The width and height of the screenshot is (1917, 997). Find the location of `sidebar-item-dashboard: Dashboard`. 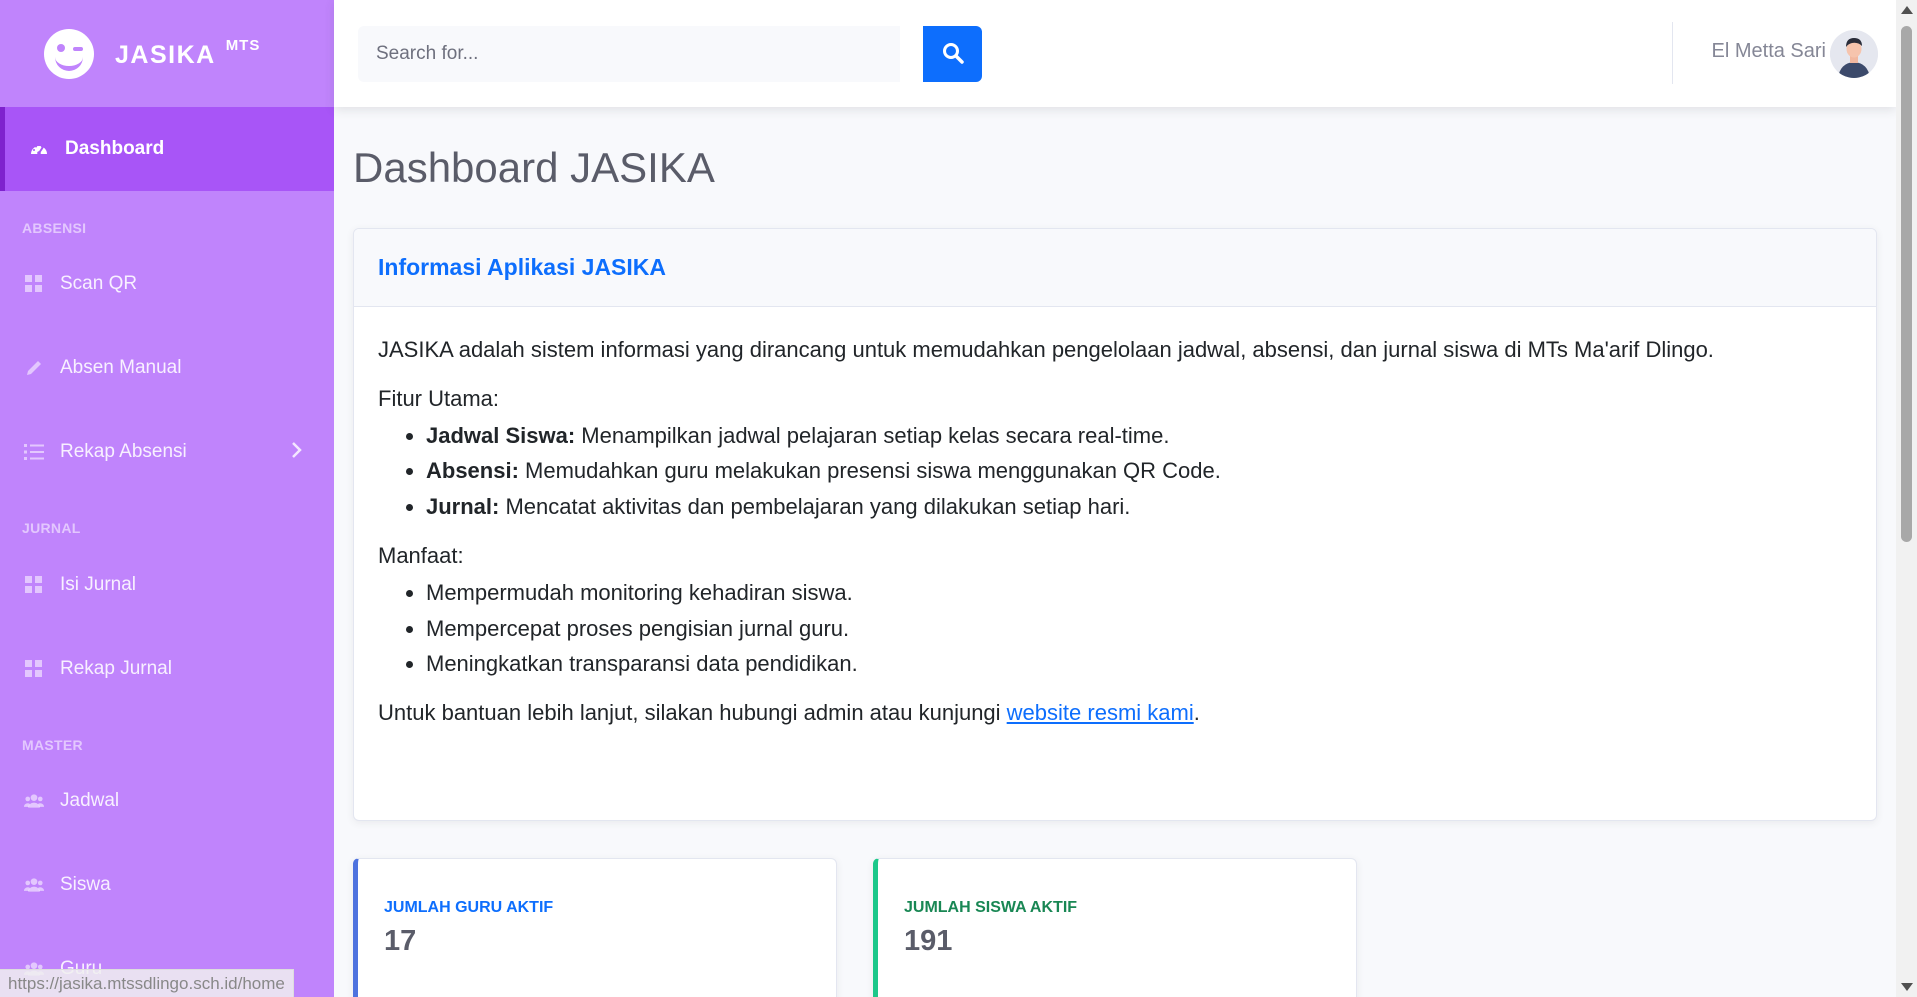

sidebar-item-dashboard: Dashboard is located at coordinates (167, 149).